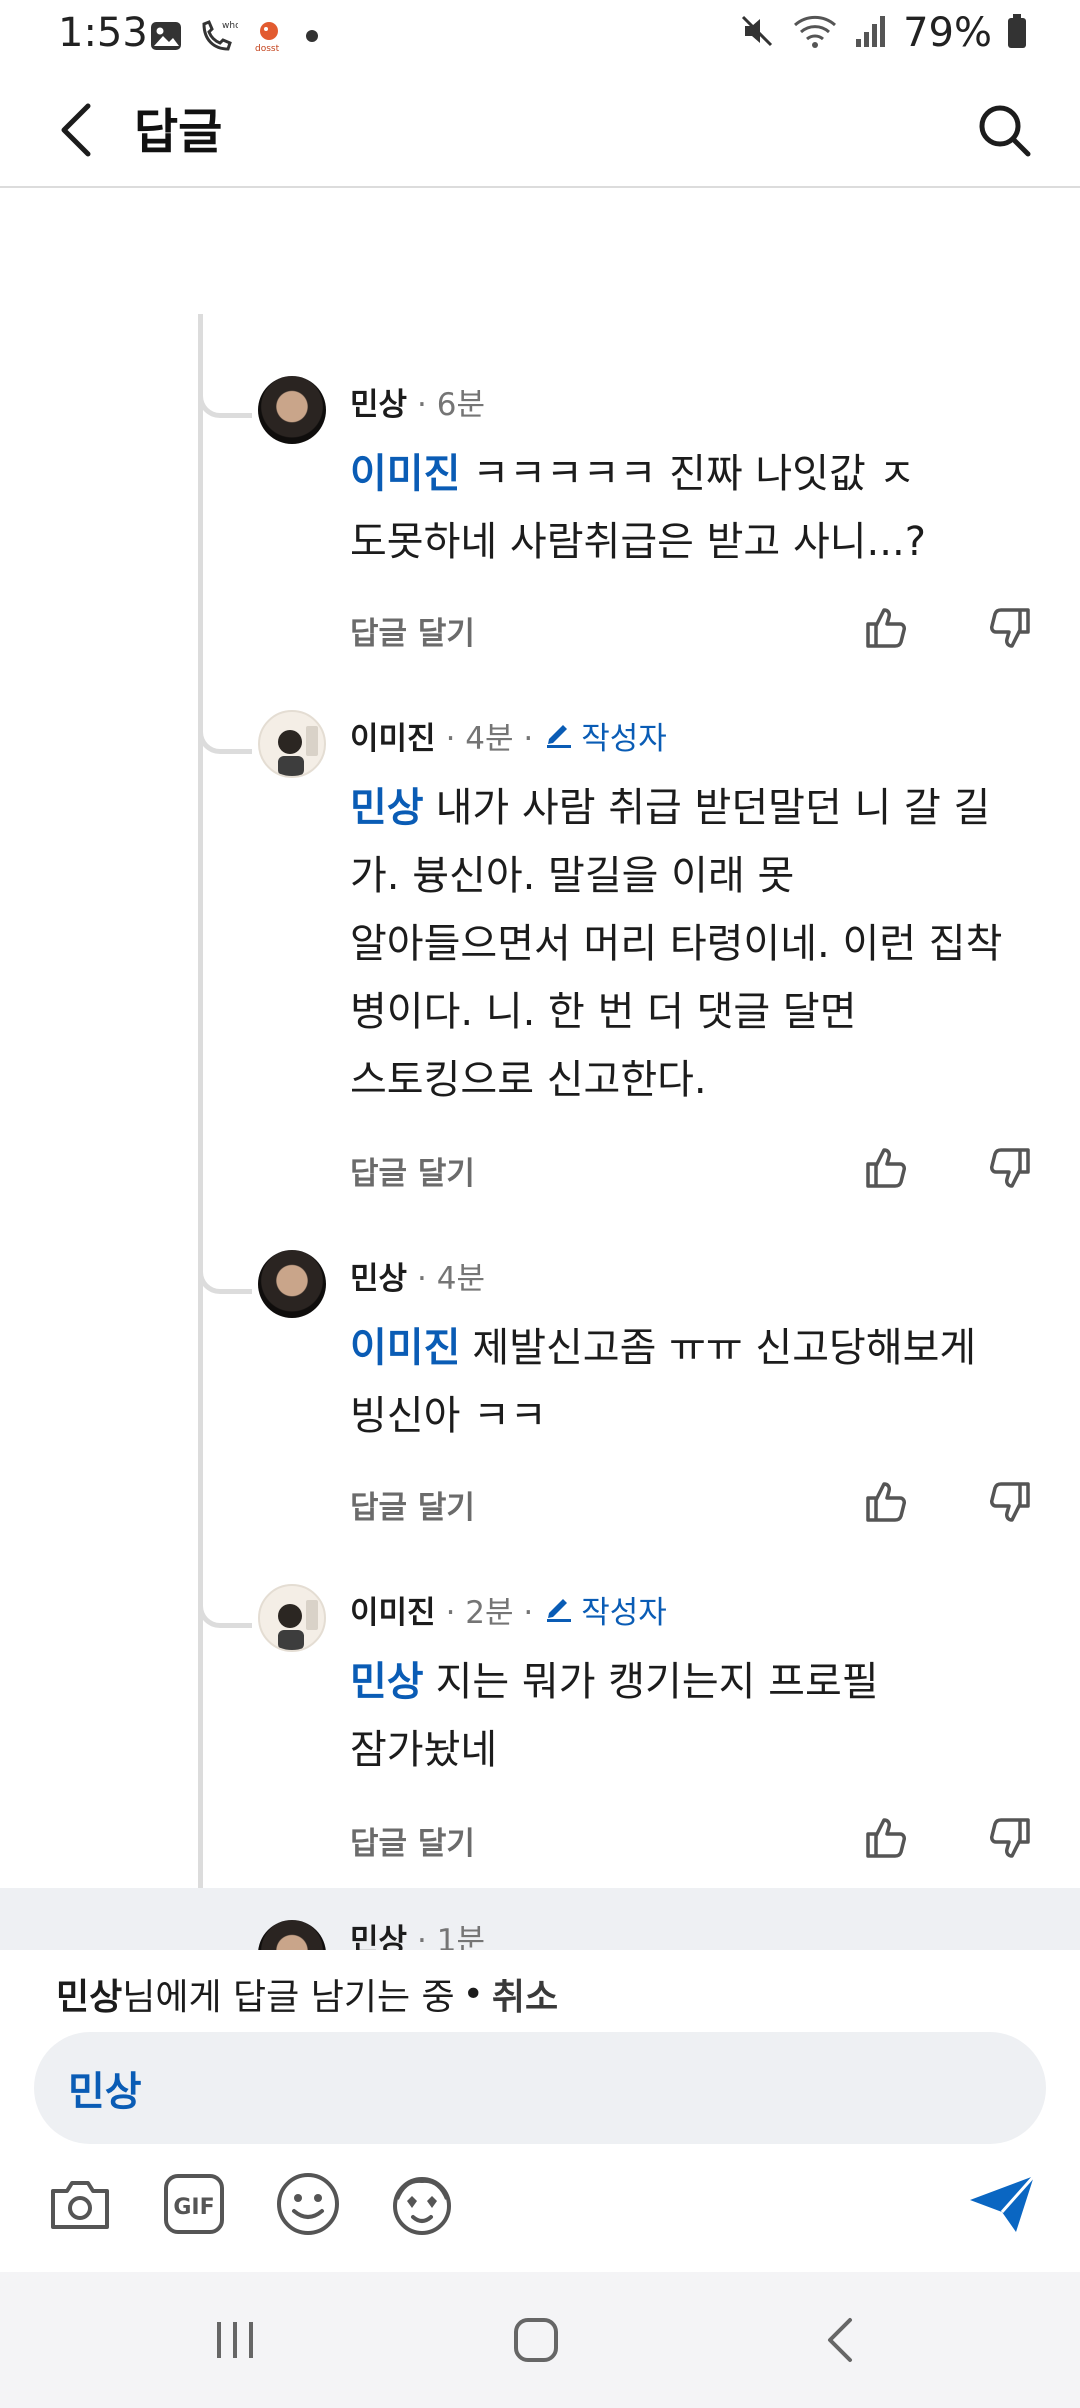  I want to click on comment-header: 이미진 · 2분 · 작성자, so click(508, 1609).